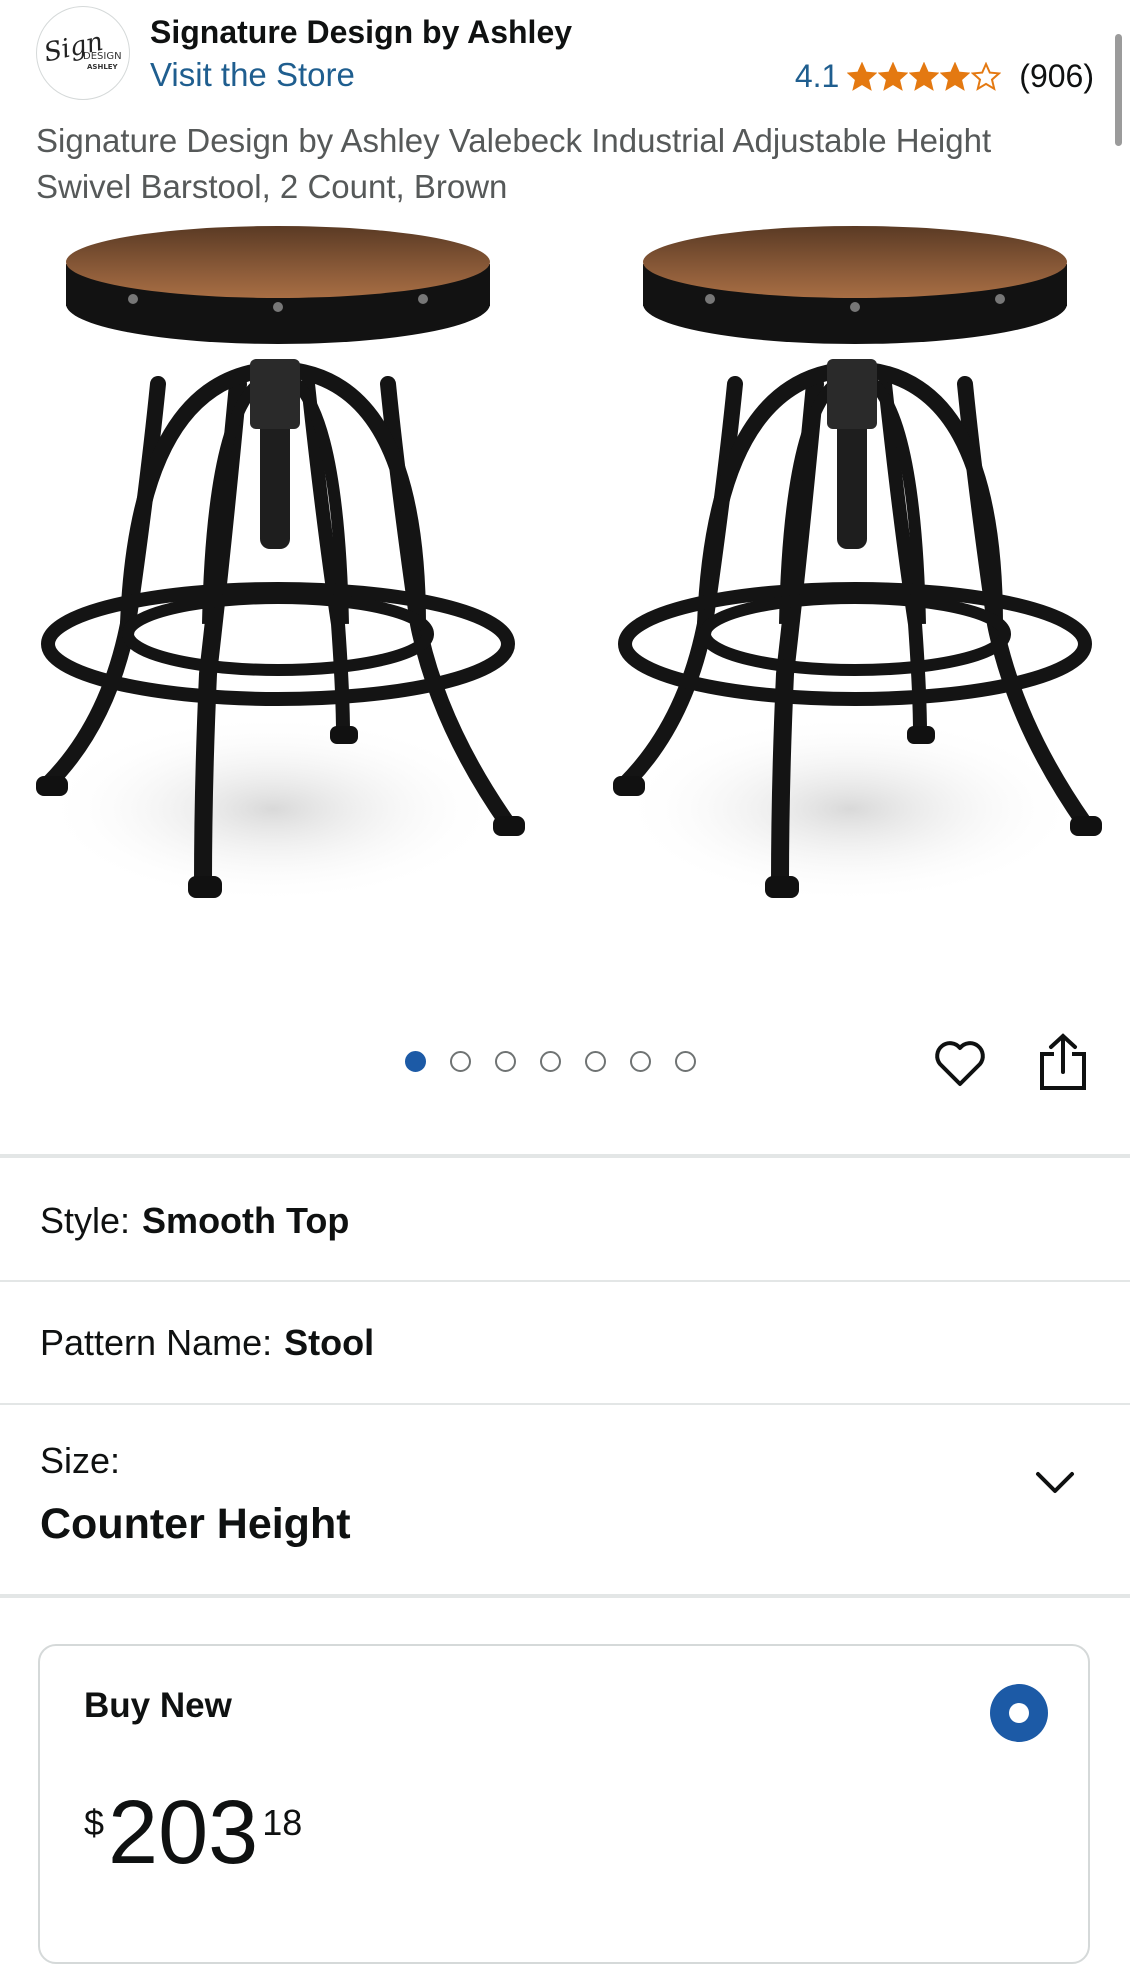 The image size is (1130, 1964). What do you see at coordinates (183, 1833) in the screenshot?
I see `price-whole: 203` at bounding box center [183, 1833].